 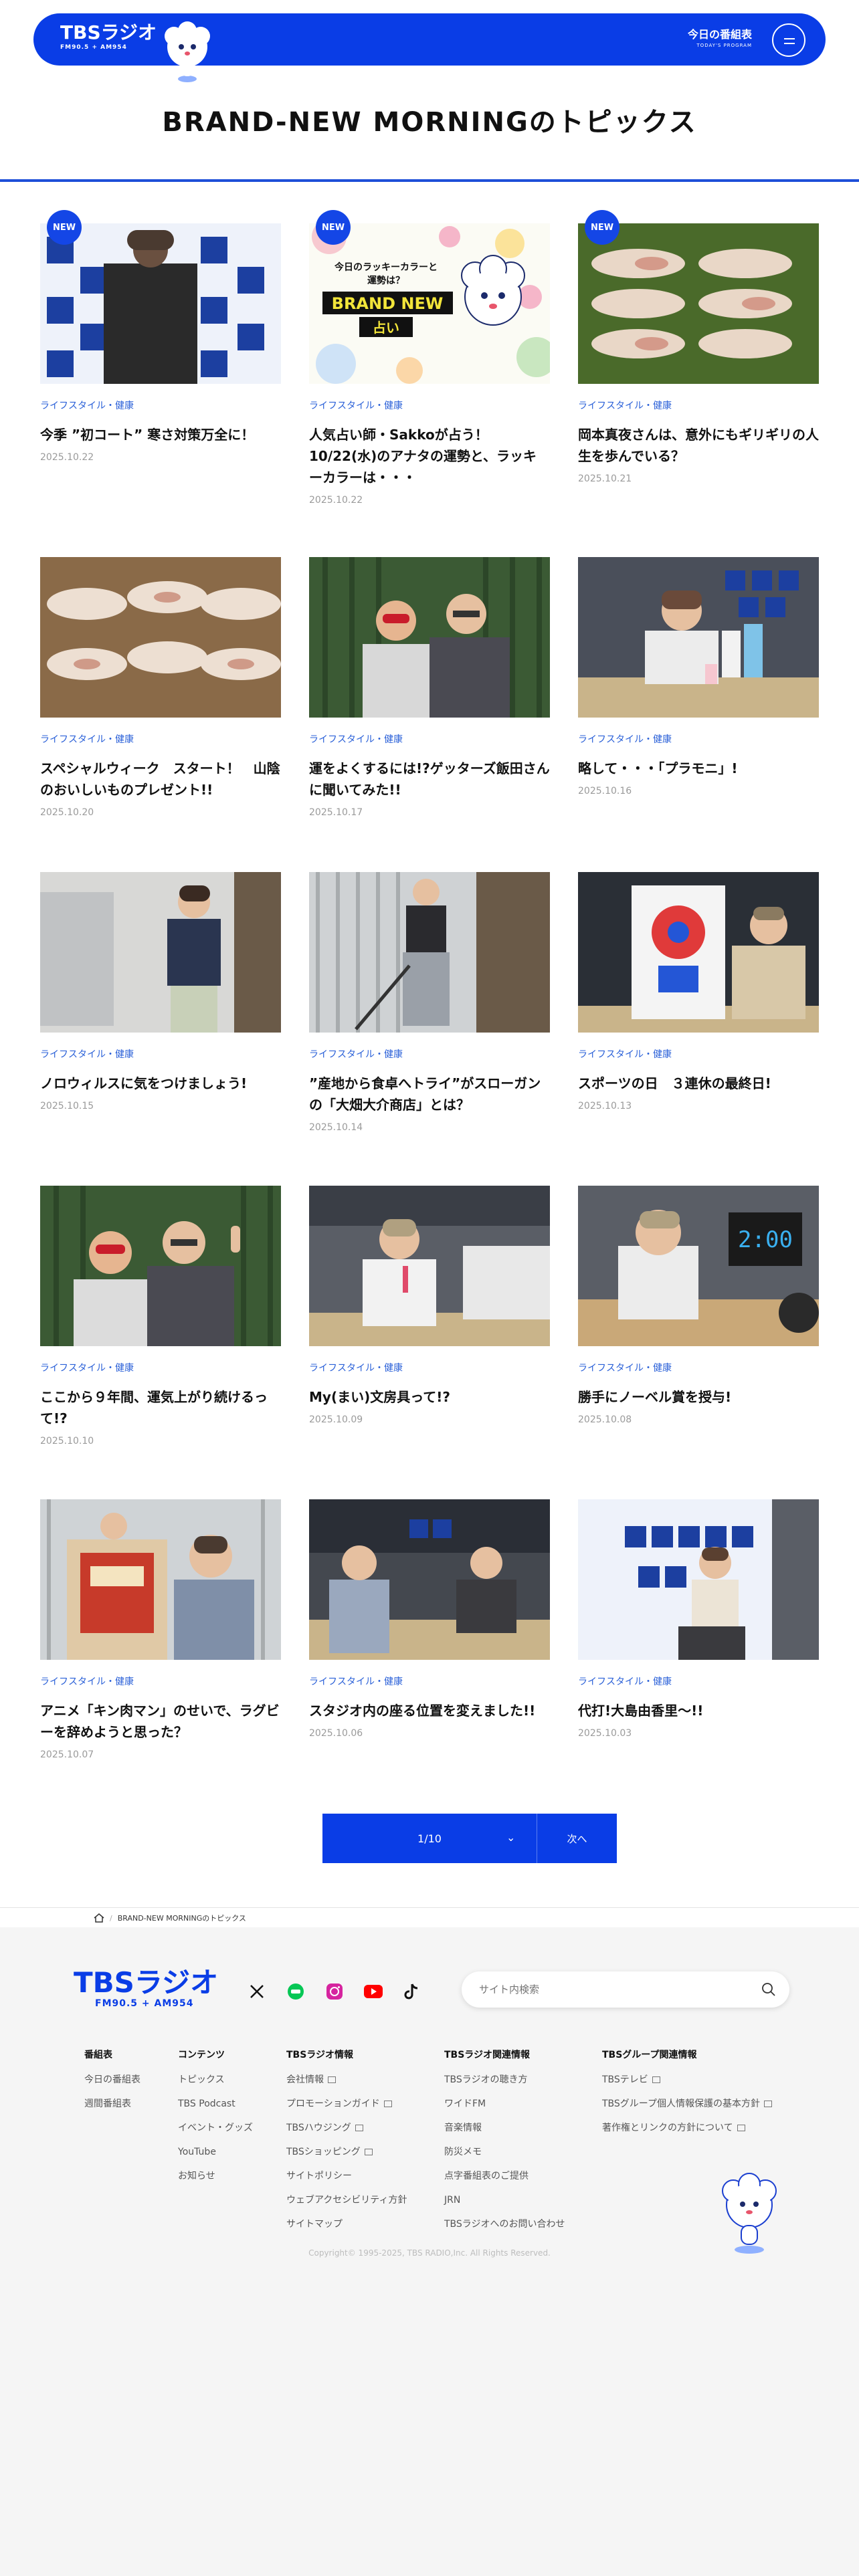 I want to click on photo-studio-drinks, so click(x=698, y=637).